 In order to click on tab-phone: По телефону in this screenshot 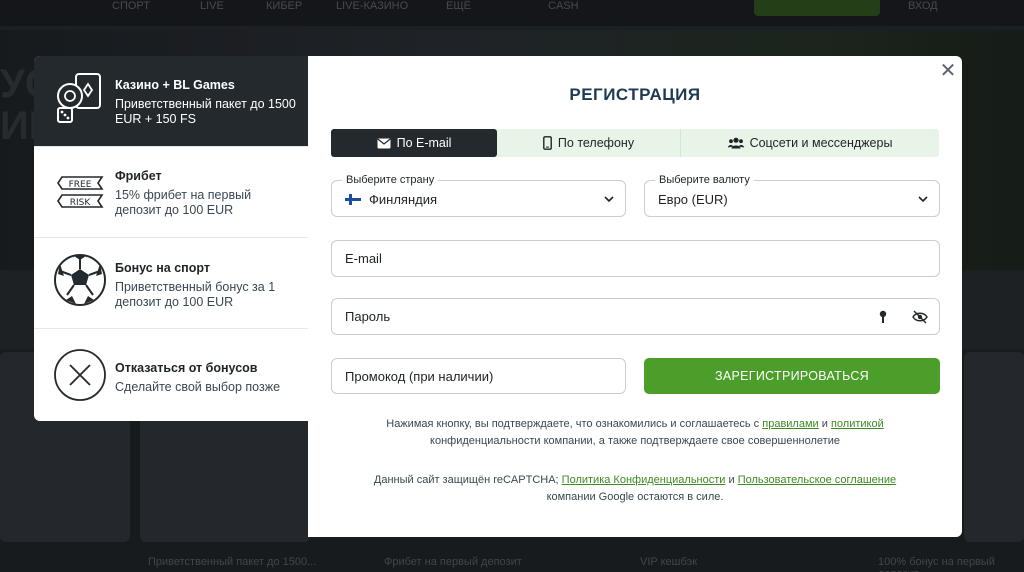, I will do `click(588, 143)`.